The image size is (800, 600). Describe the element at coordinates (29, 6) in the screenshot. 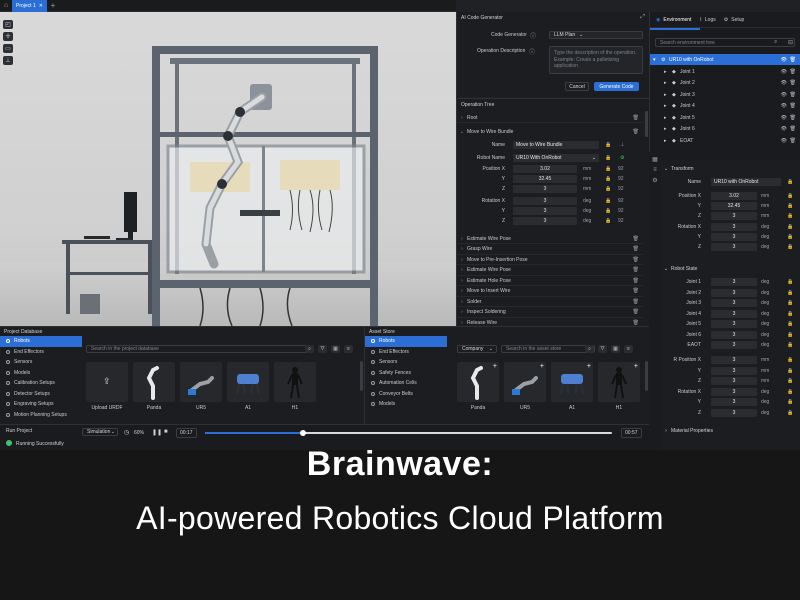

I see `tab-project: Project 1 ✕` at that location.